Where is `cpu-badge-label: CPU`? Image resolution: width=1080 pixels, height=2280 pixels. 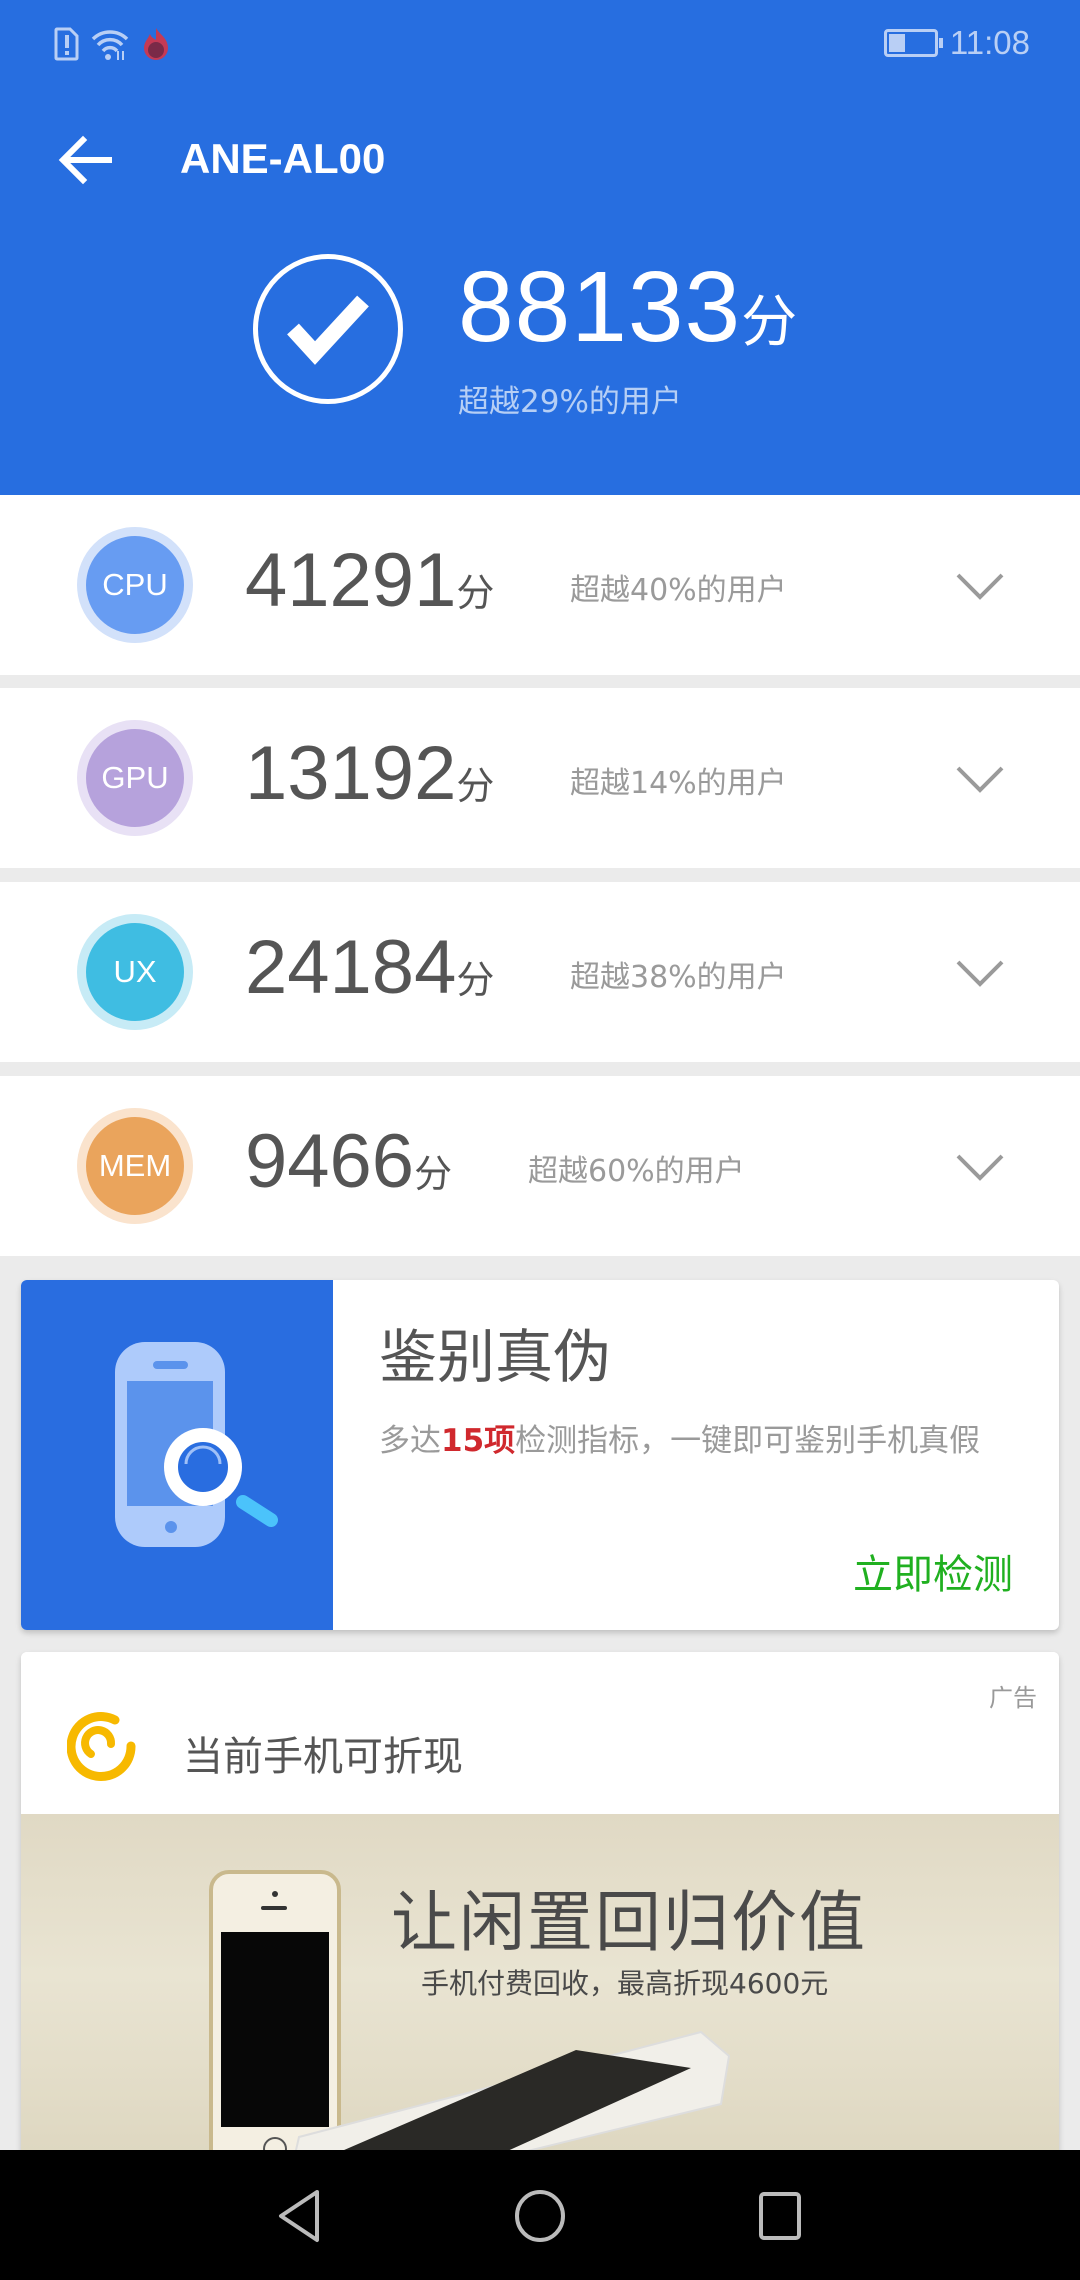
cpu-badge-label: CPU is located at coordinates (135, 585).